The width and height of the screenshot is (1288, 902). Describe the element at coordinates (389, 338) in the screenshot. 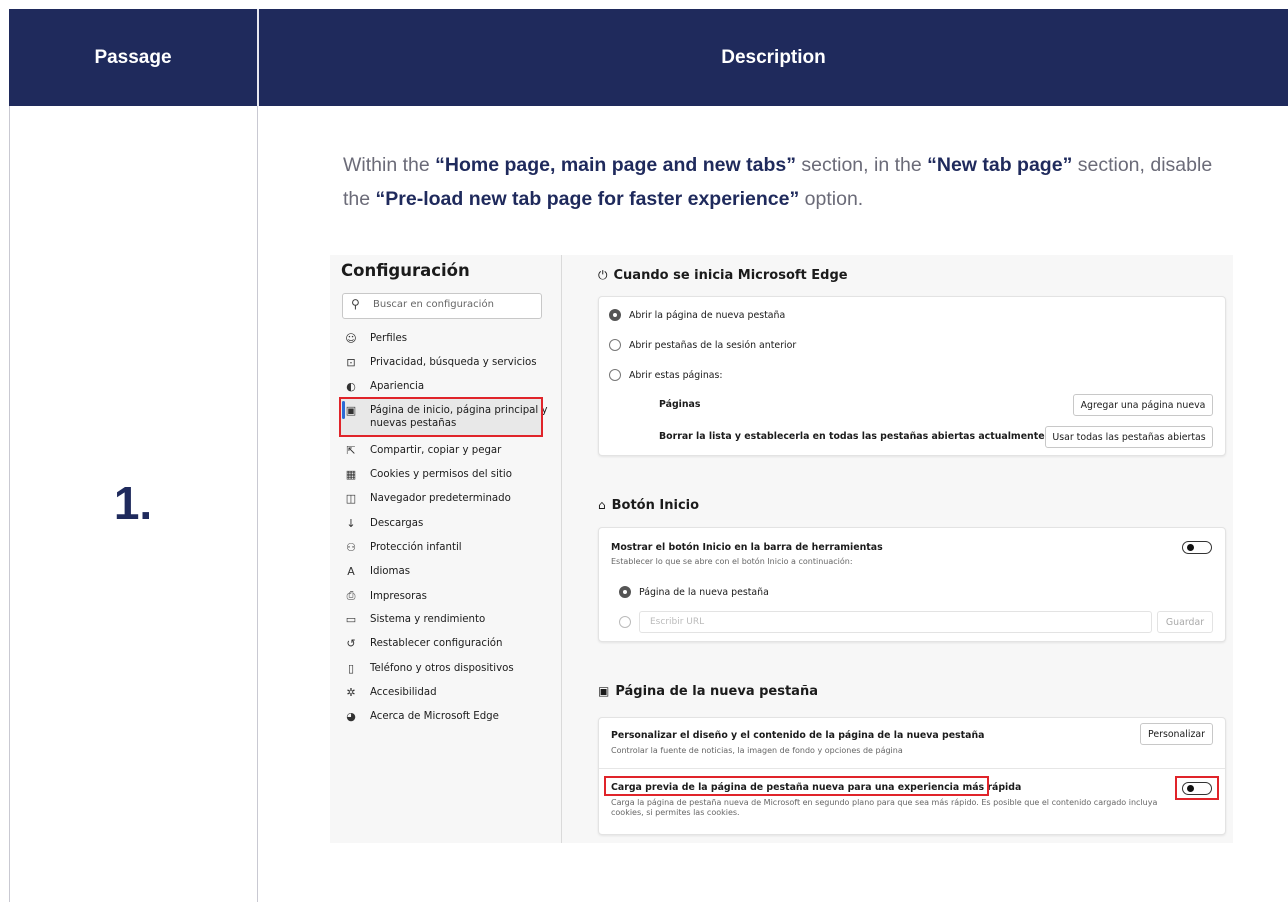

I see `sidebar-item-label: Perfiles` at that location.